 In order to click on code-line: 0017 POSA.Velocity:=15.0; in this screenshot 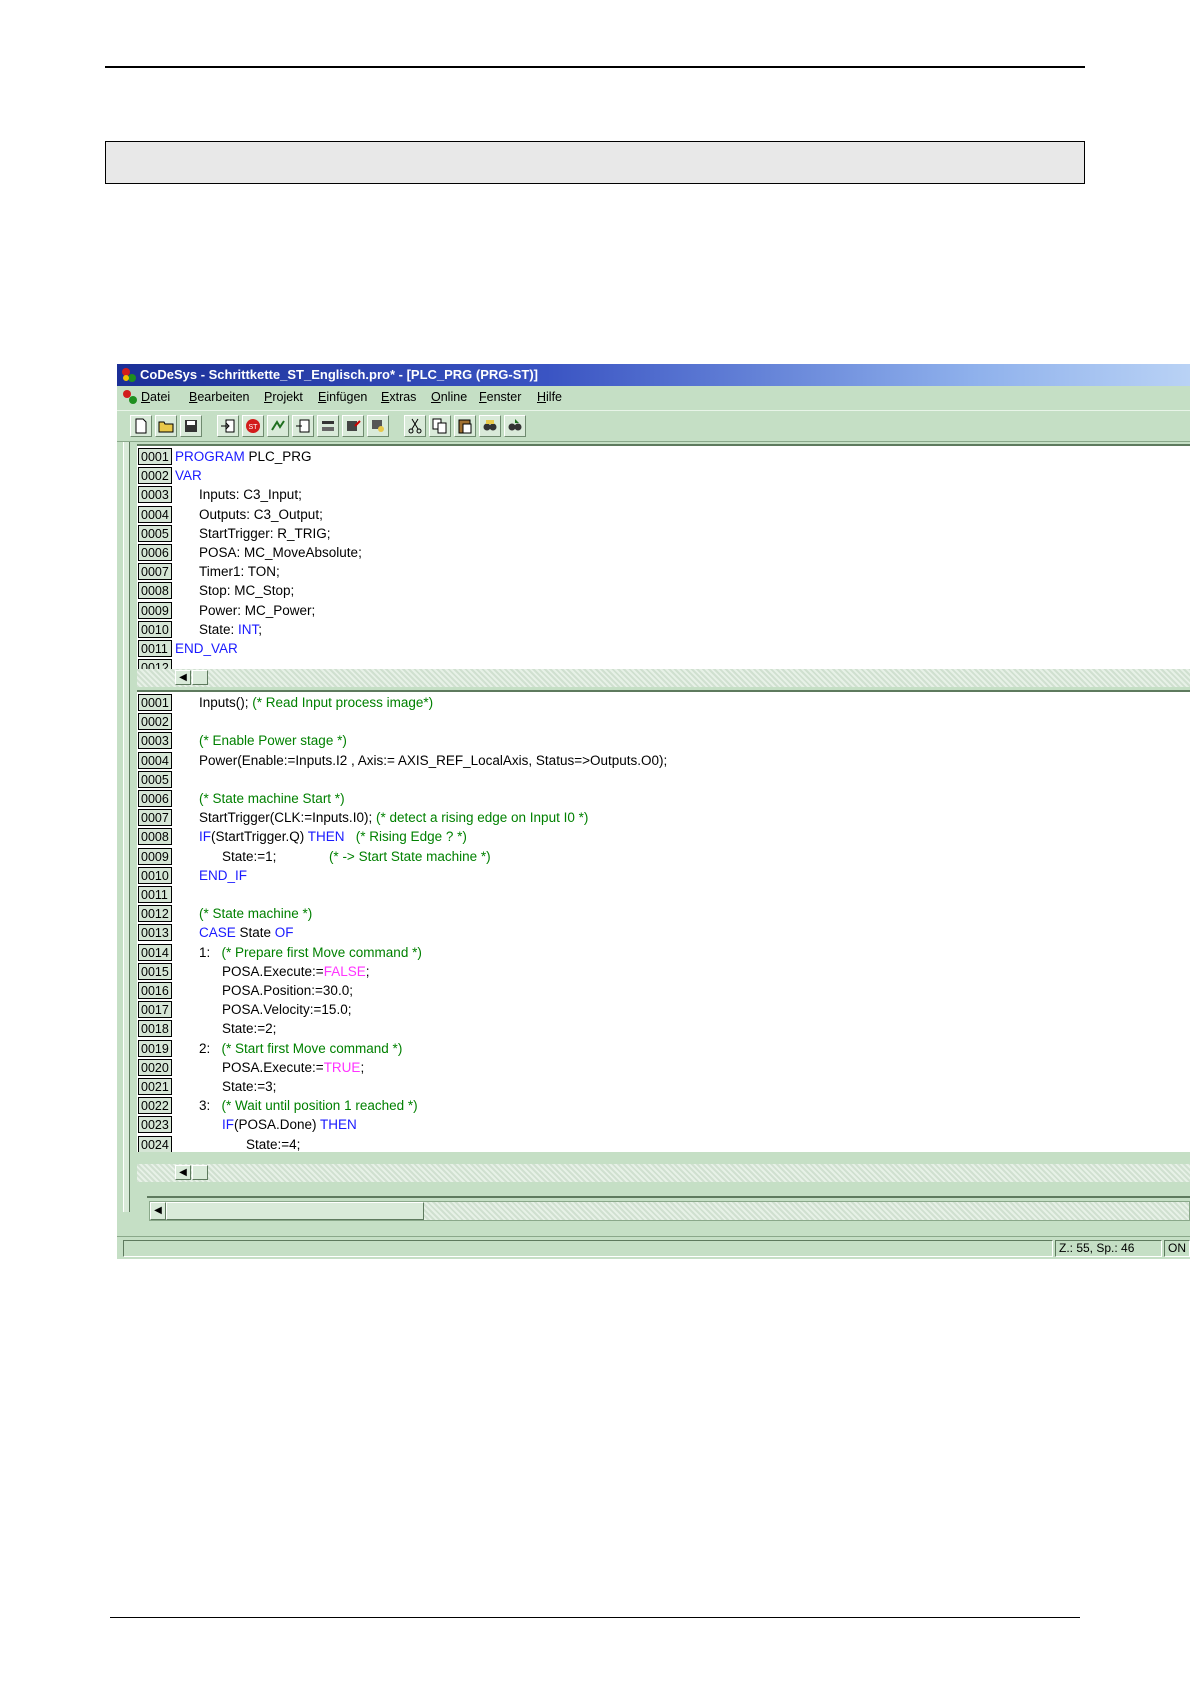, I will do `click(663, 1010)`.